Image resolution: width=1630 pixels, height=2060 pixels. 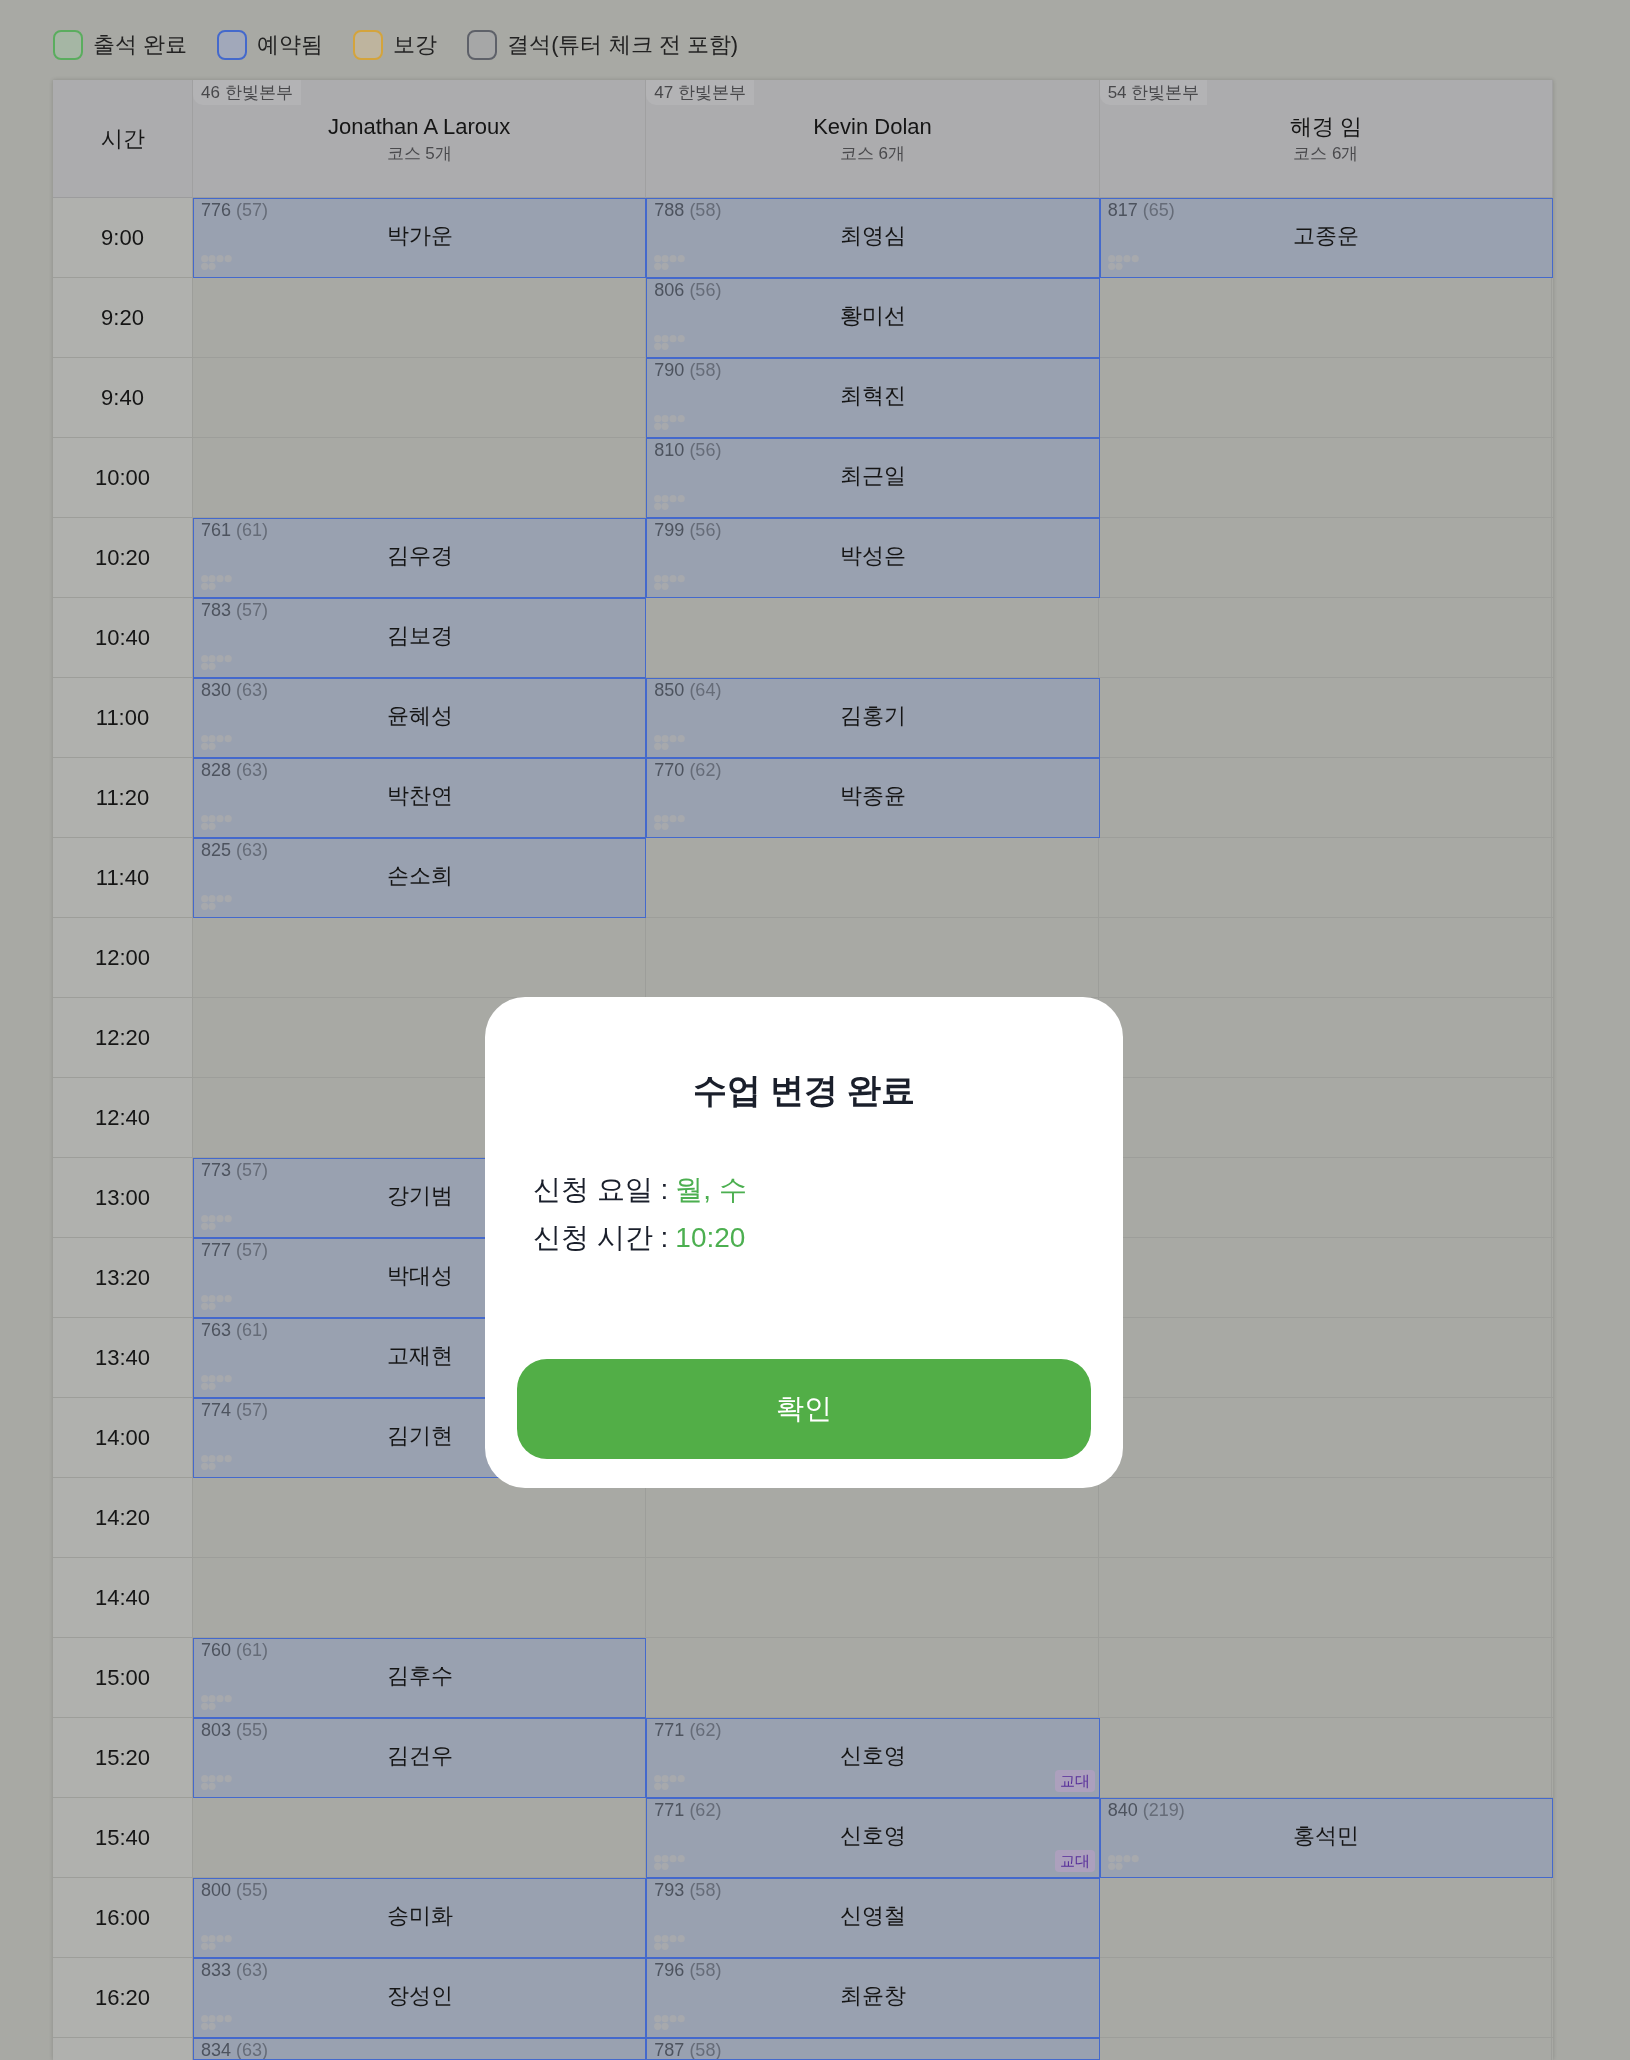 I want to click on lesson-number: 810, so click(x=669, y=450).